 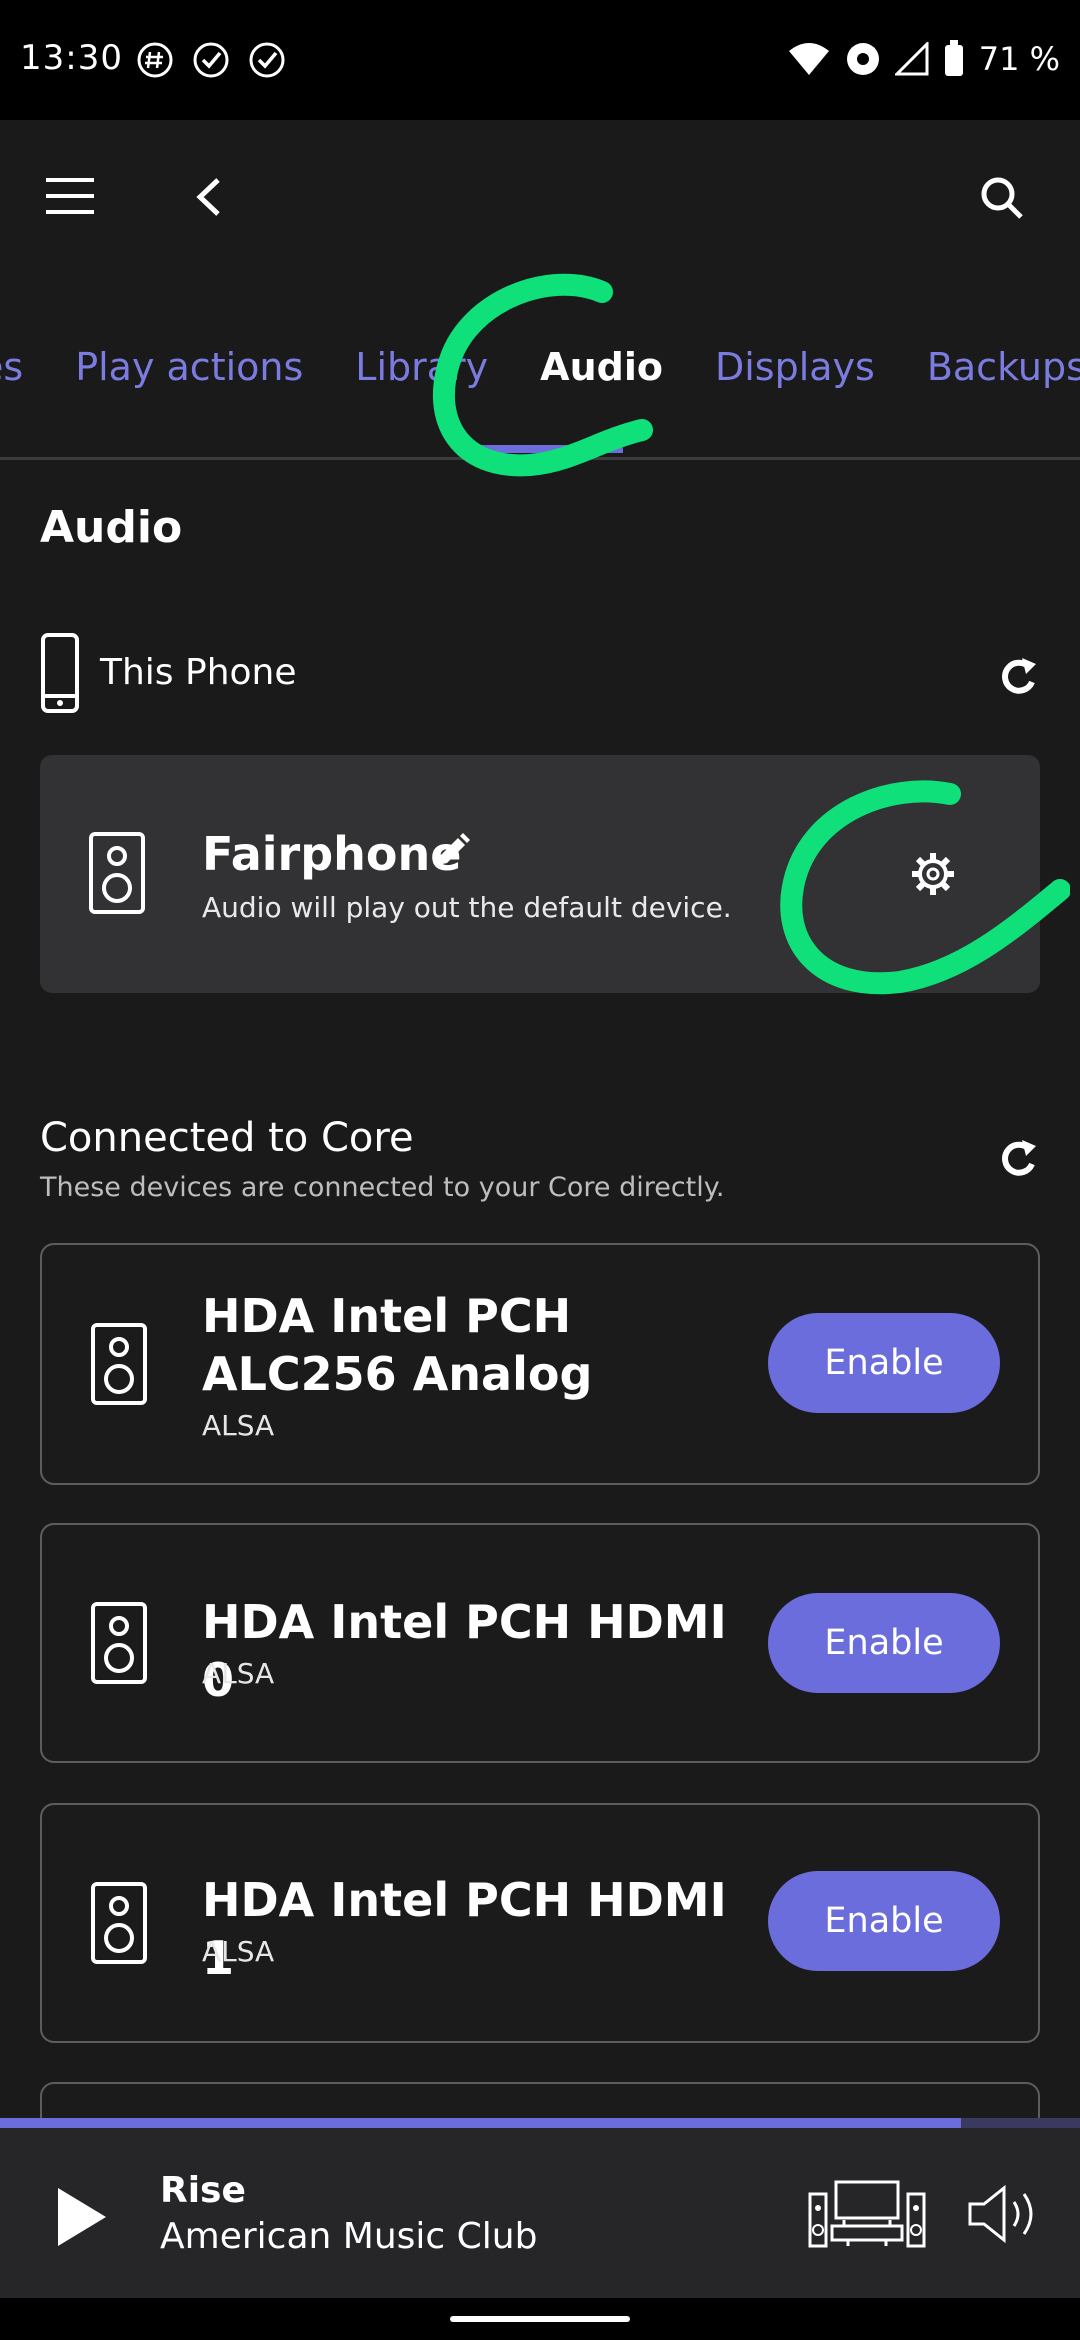 What do you see at coordinates (11, 367) in the screenshot?
I see `tab-partial-left: es` at bounding box center [11, 367].